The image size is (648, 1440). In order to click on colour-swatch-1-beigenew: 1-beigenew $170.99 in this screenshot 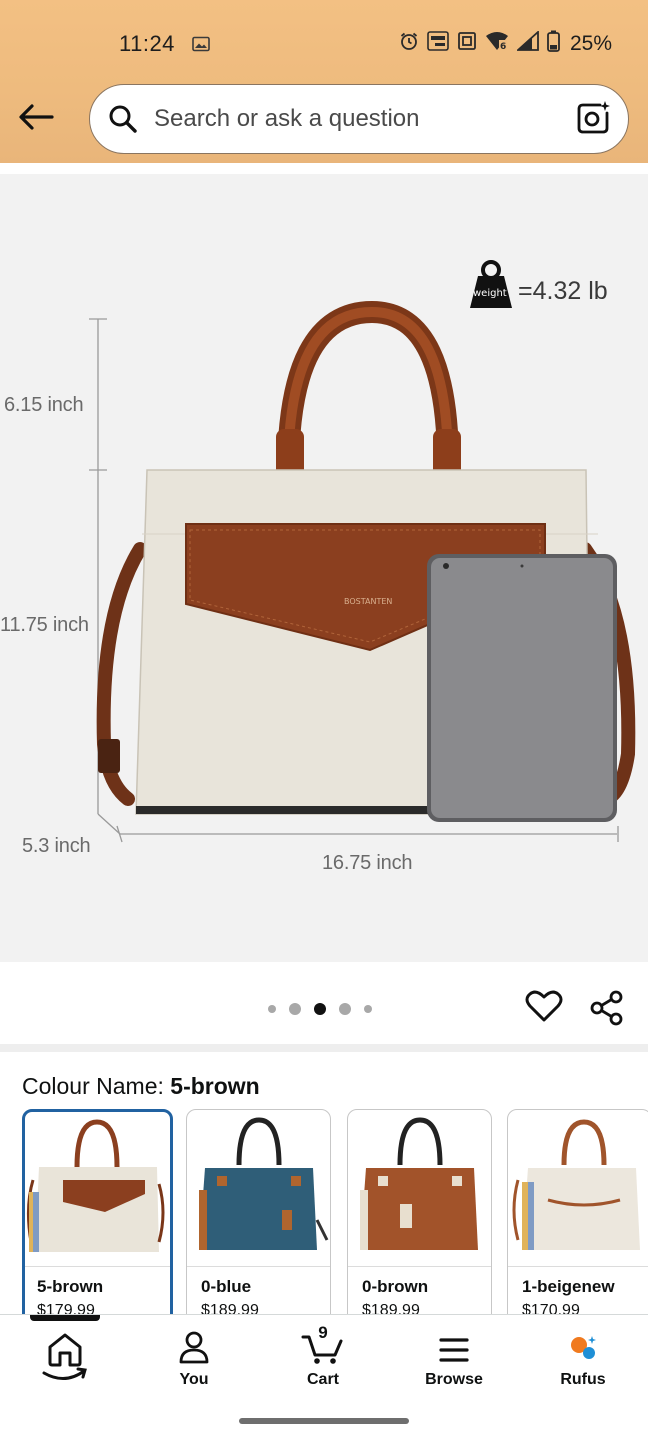, I will do `click(577, 1211)`.